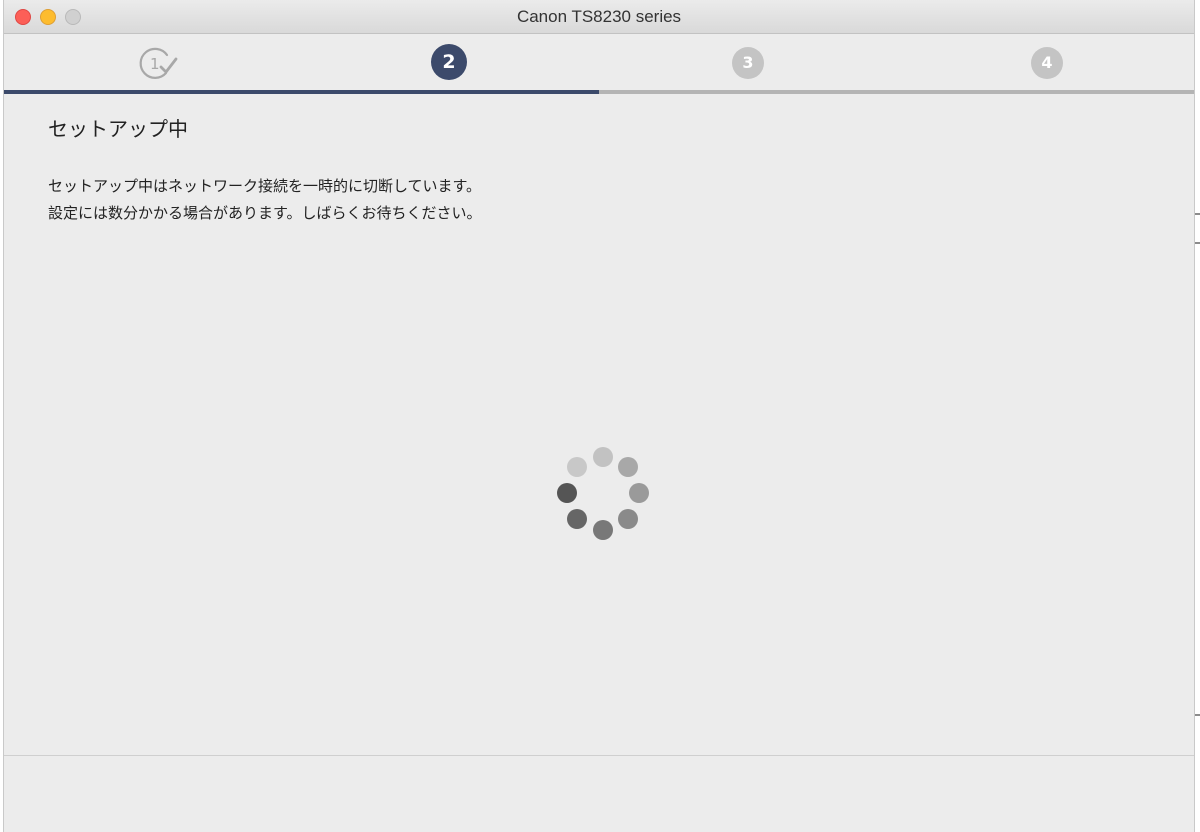 Image resolution: width=1200 pixels, height=832 pixels. I want to click on title-bar: Canon TS8230 series, so click(599, 17).